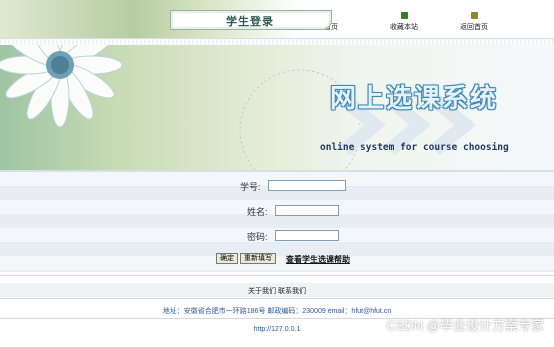 The image size is (554, 347). What do you see at coordinates (465, 325) in the screenshot?
I see `watermark: CSDN @毕业设计方案专家` at bounding box center [465, 325].